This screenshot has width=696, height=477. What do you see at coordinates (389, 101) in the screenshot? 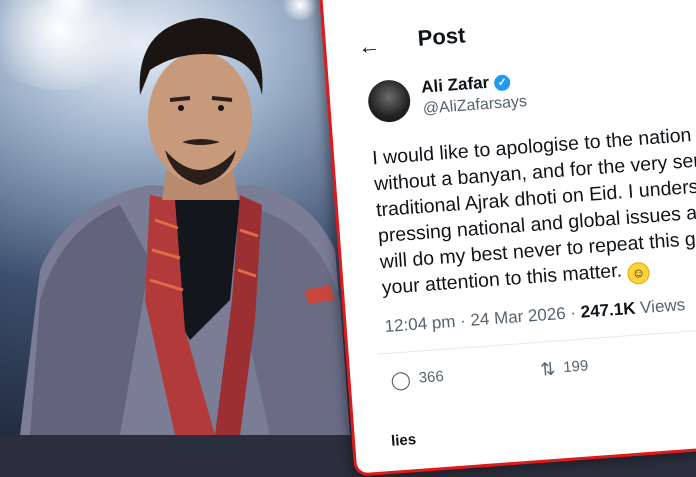
I see `avatar` at bounding box center [389, 101].